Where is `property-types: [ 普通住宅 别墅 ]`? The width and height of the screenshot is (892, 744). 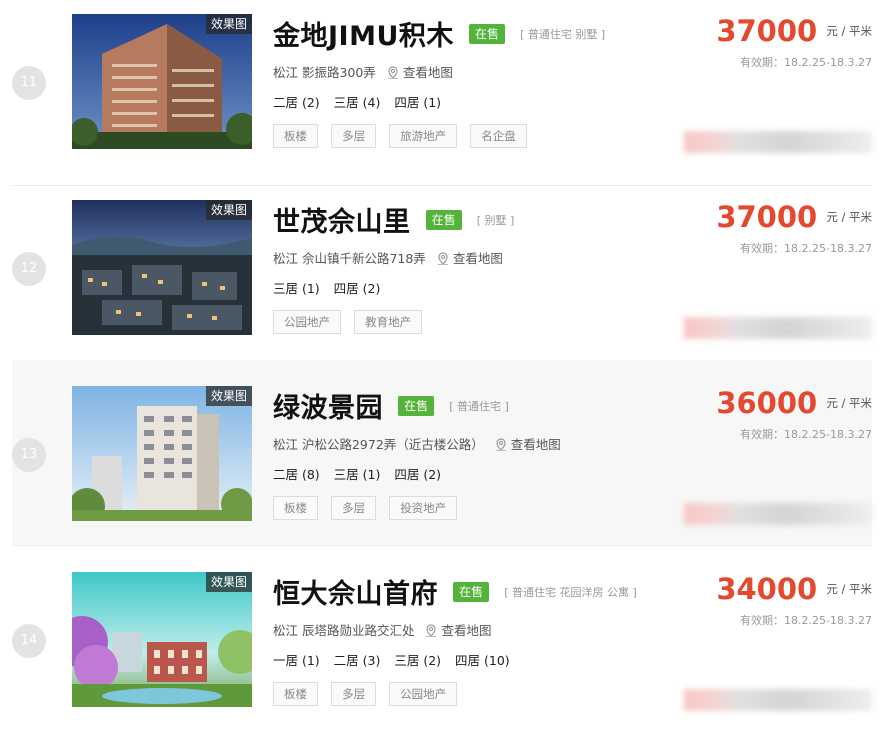 property-types: [ 普通住宅 别墅 ] is located at coordinates (563, 34).